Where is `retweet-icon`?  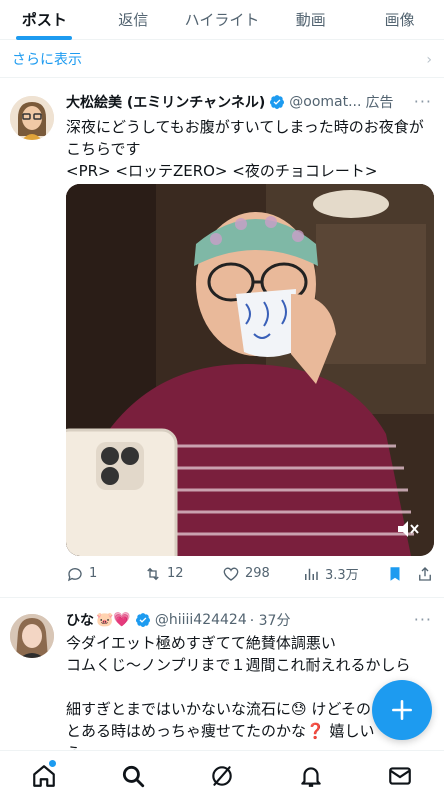 retweet-icon is located at coordinates (153, 573).